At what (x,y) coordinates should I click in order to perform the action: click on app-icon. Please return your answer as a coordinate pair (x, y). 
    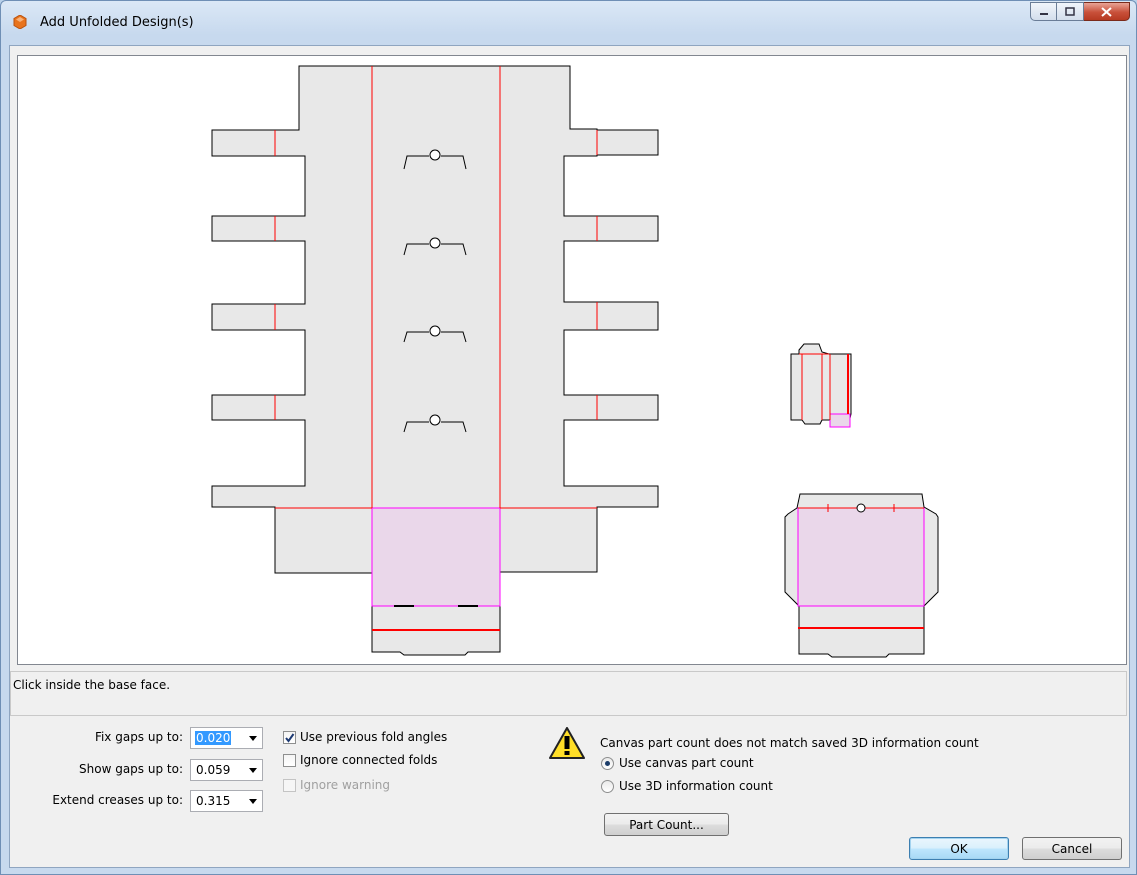
    Looking at the image, I should click on (20, 22).